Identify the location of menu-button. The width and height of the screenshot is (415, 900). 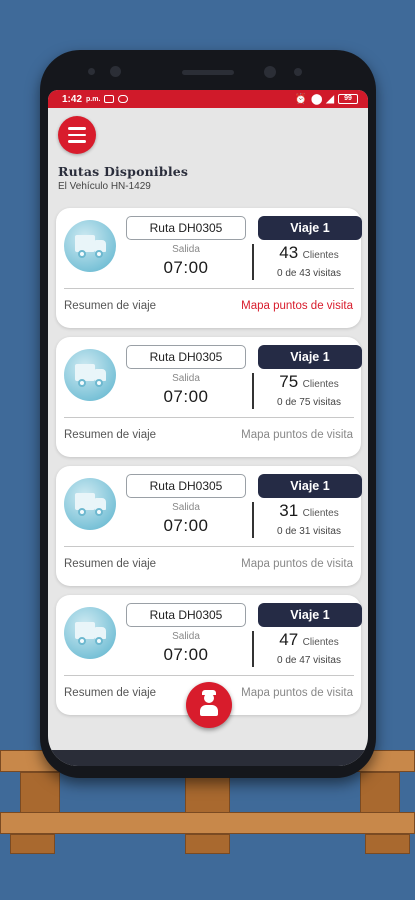
(77, 135).